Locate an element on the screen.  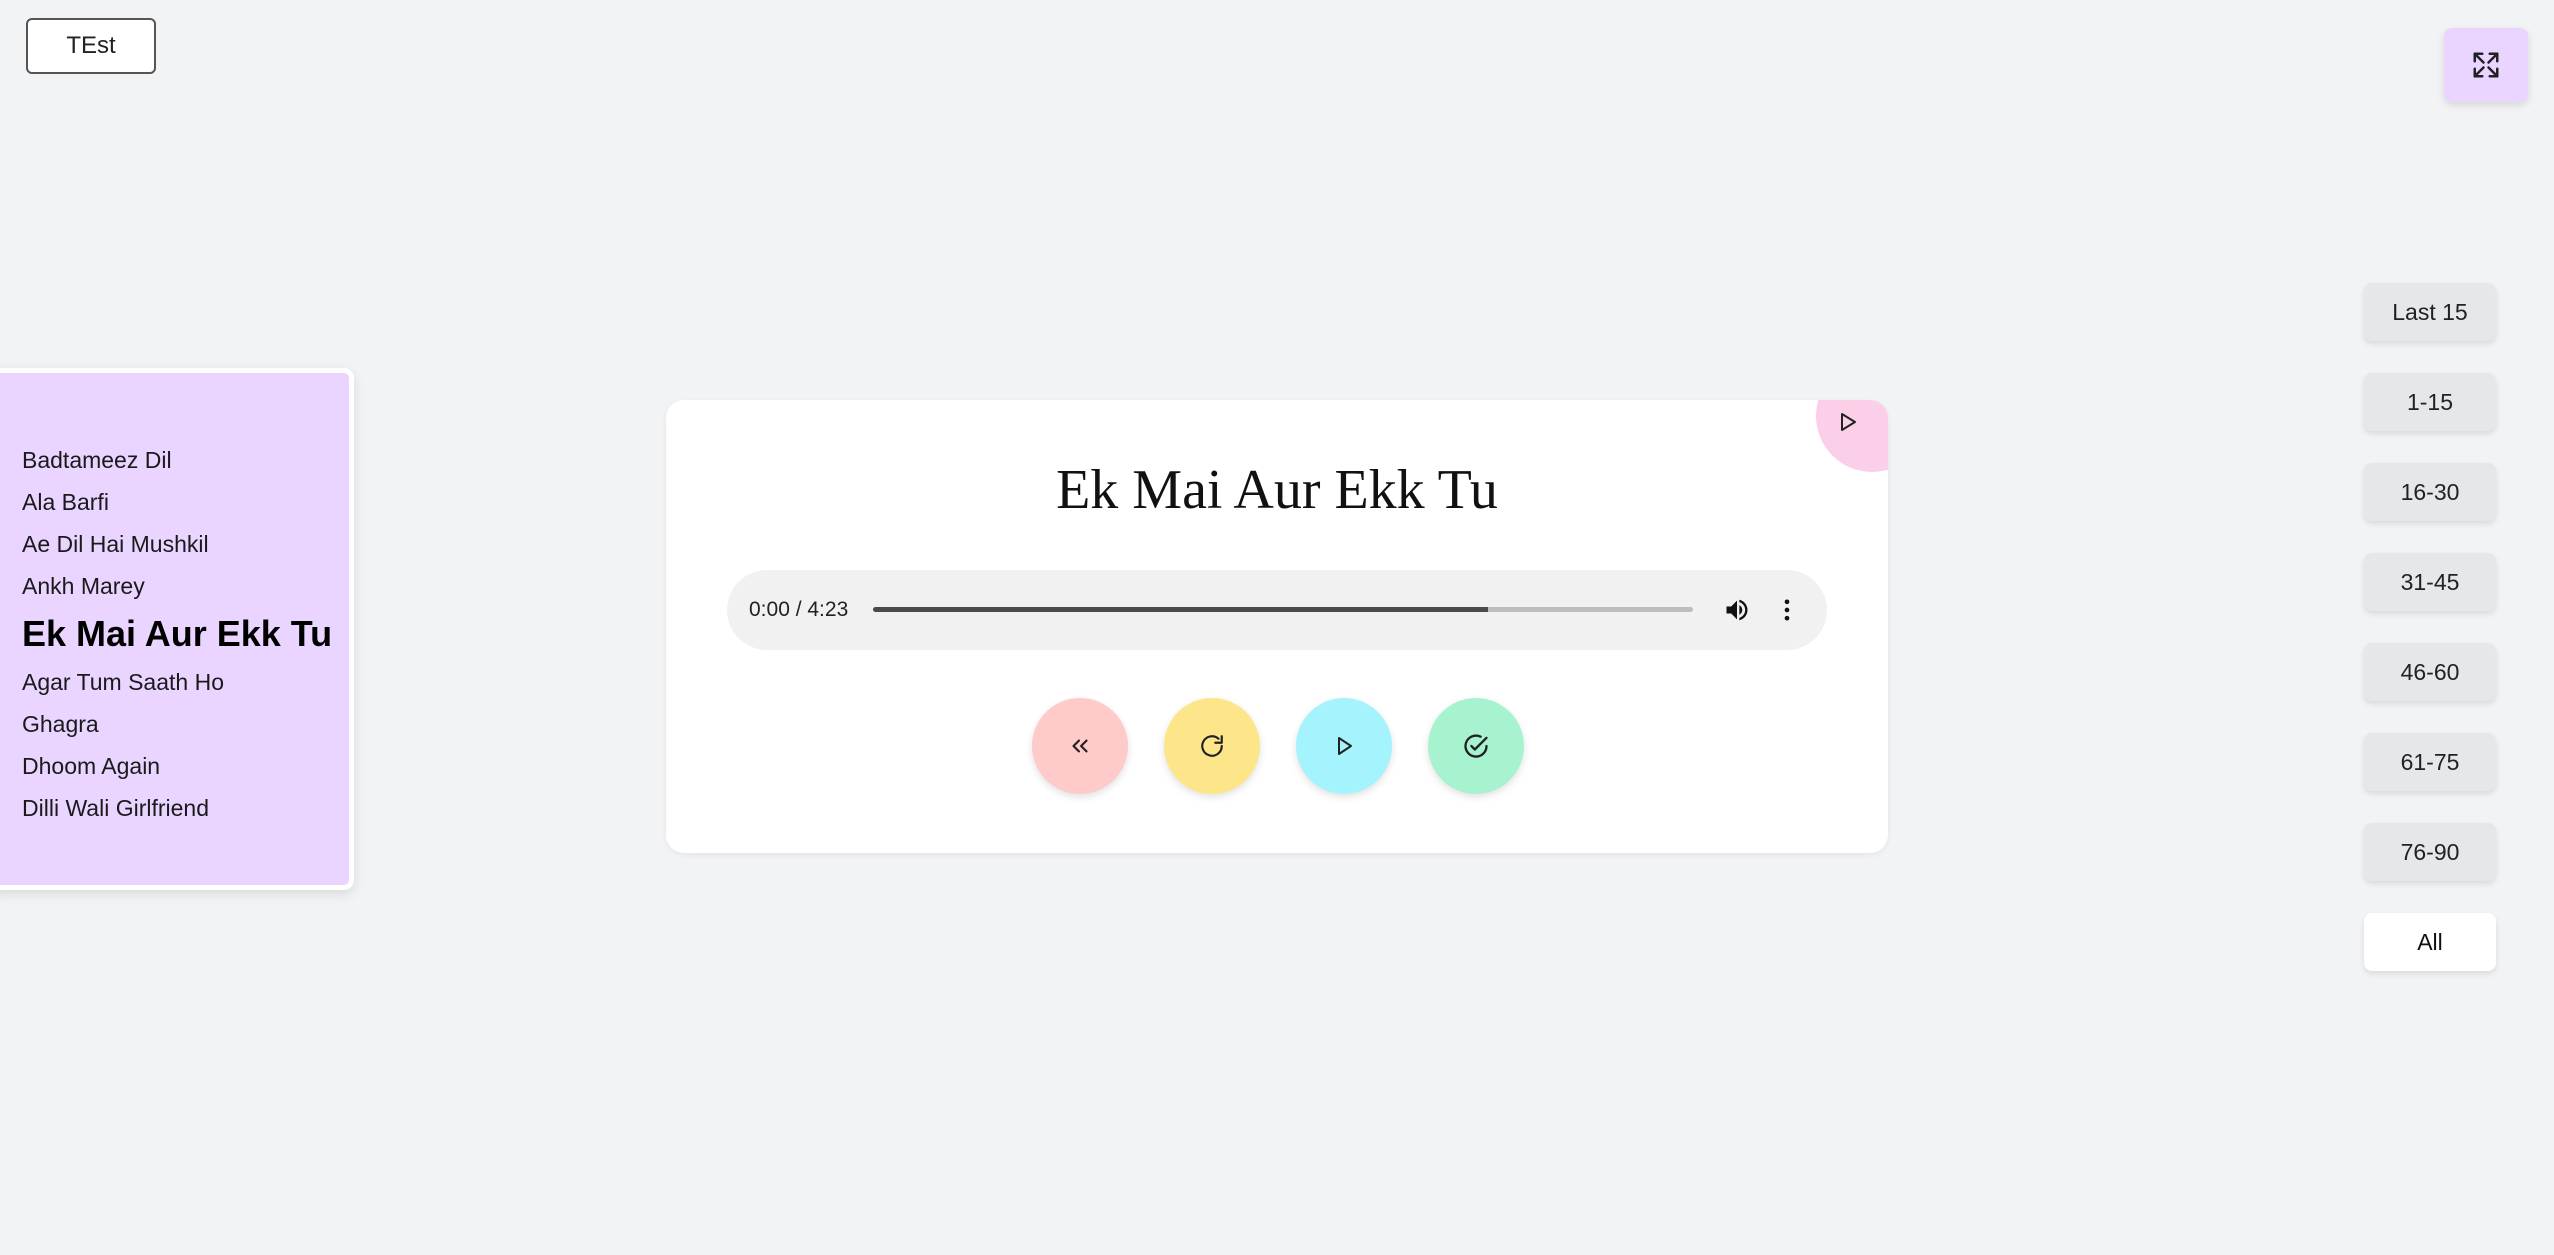
song-item: Ankh Marey is located at coordinates (185, 586).